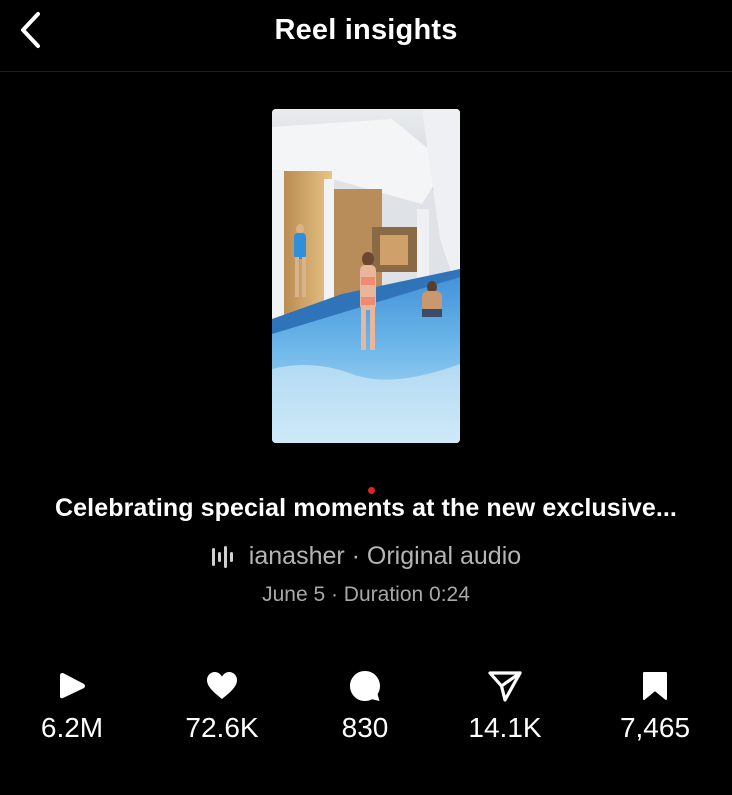  What do you see at coordinates (224, 556) in the screenshot?
I see `audio-waveform-icon` at bounding box center [224, 556].